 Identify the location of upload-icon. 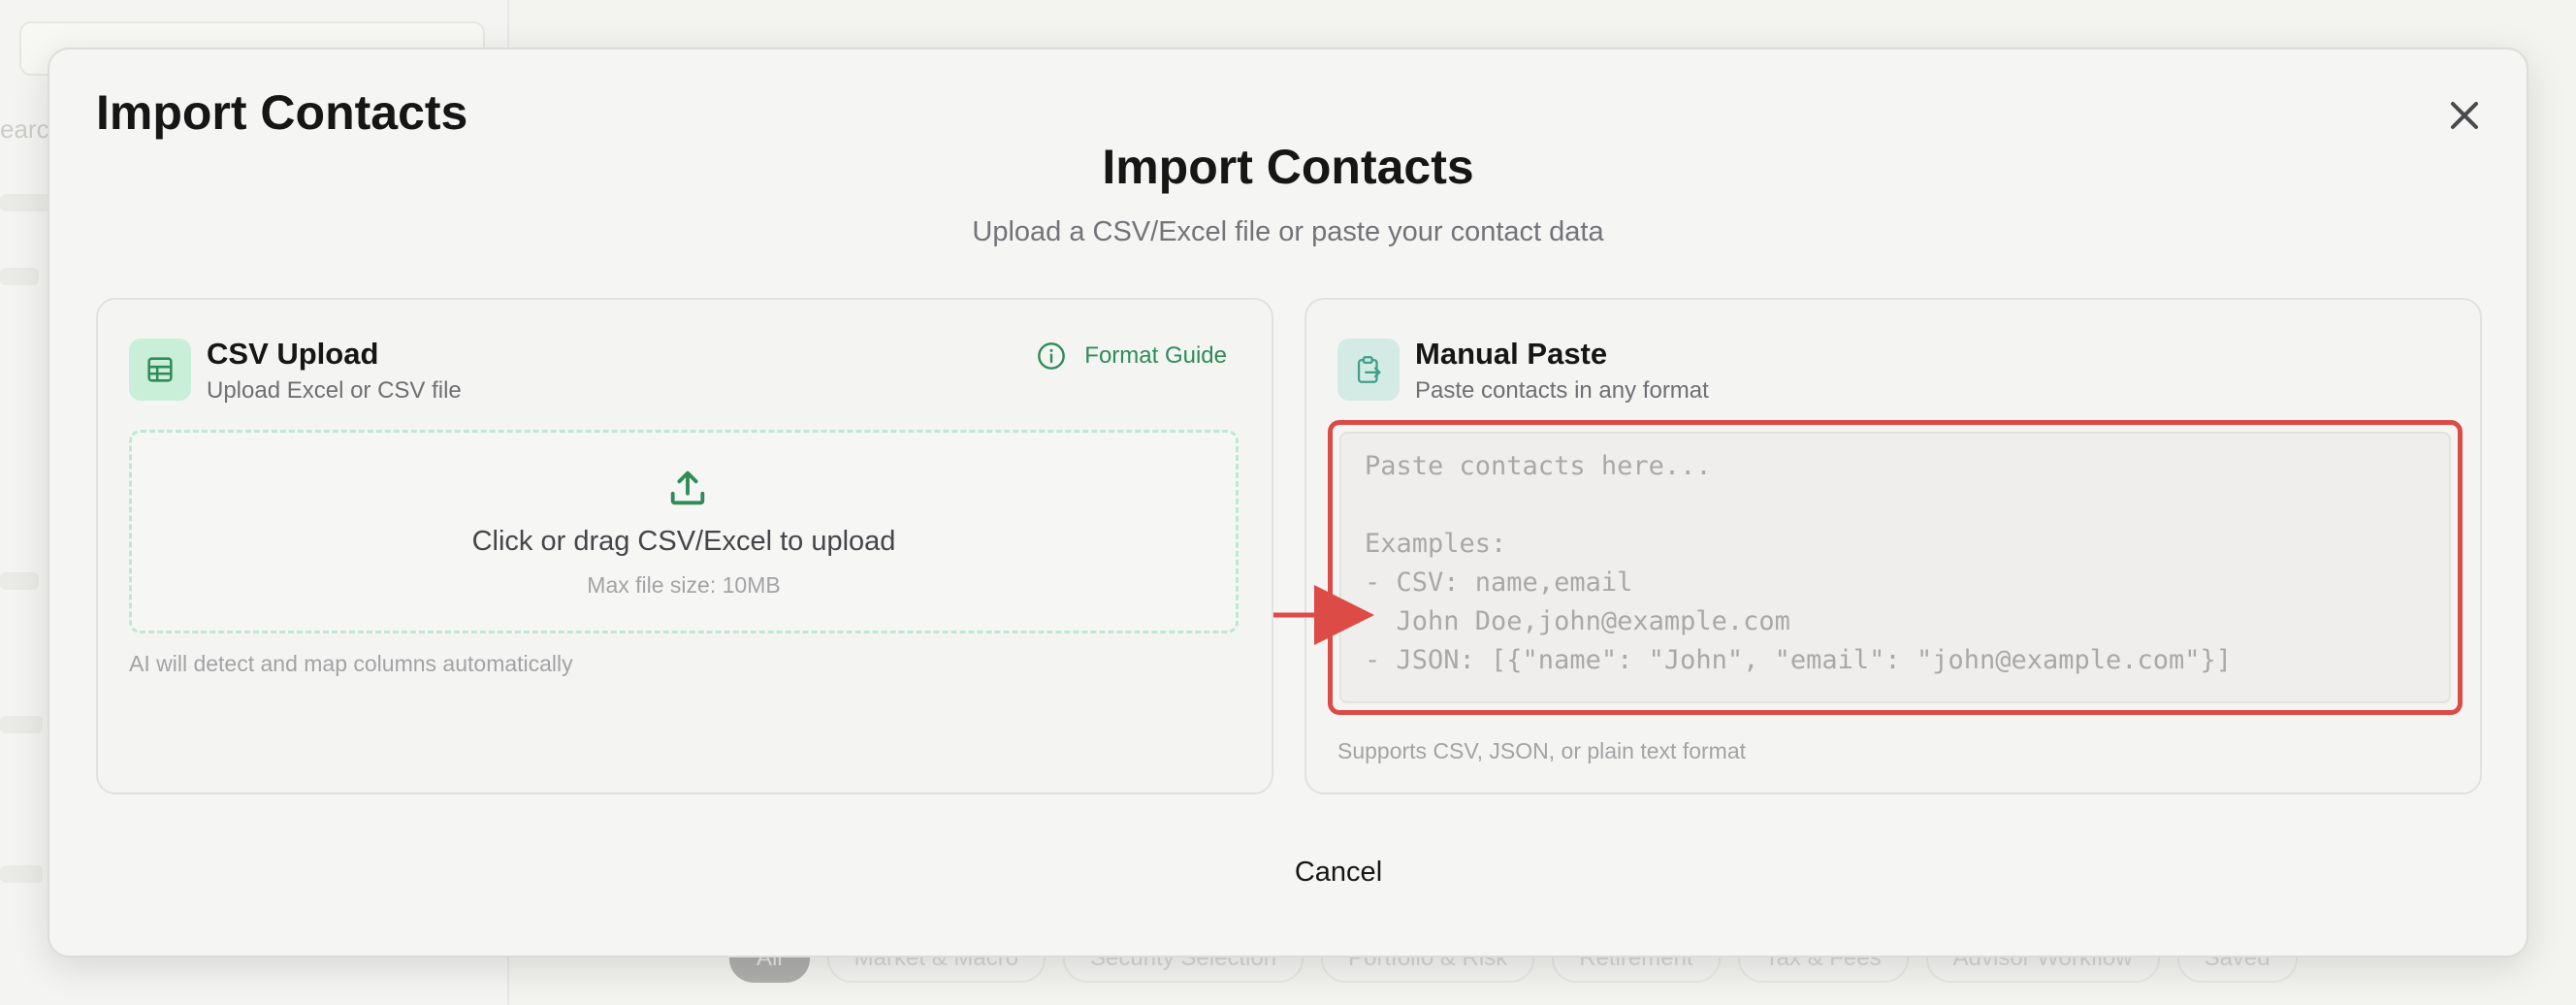
(687, 487).